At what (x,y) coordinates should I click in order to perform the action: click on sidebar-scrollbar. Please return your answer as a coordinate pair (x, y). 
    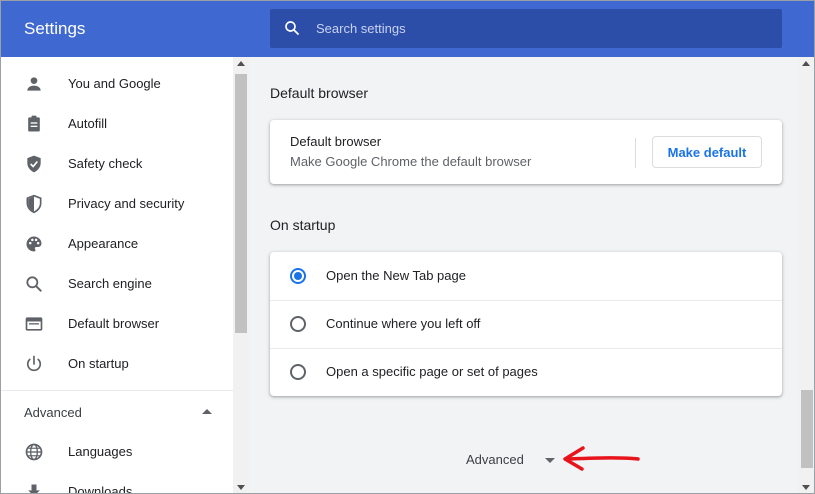
    Looking at the image, I should click on (241, 275).